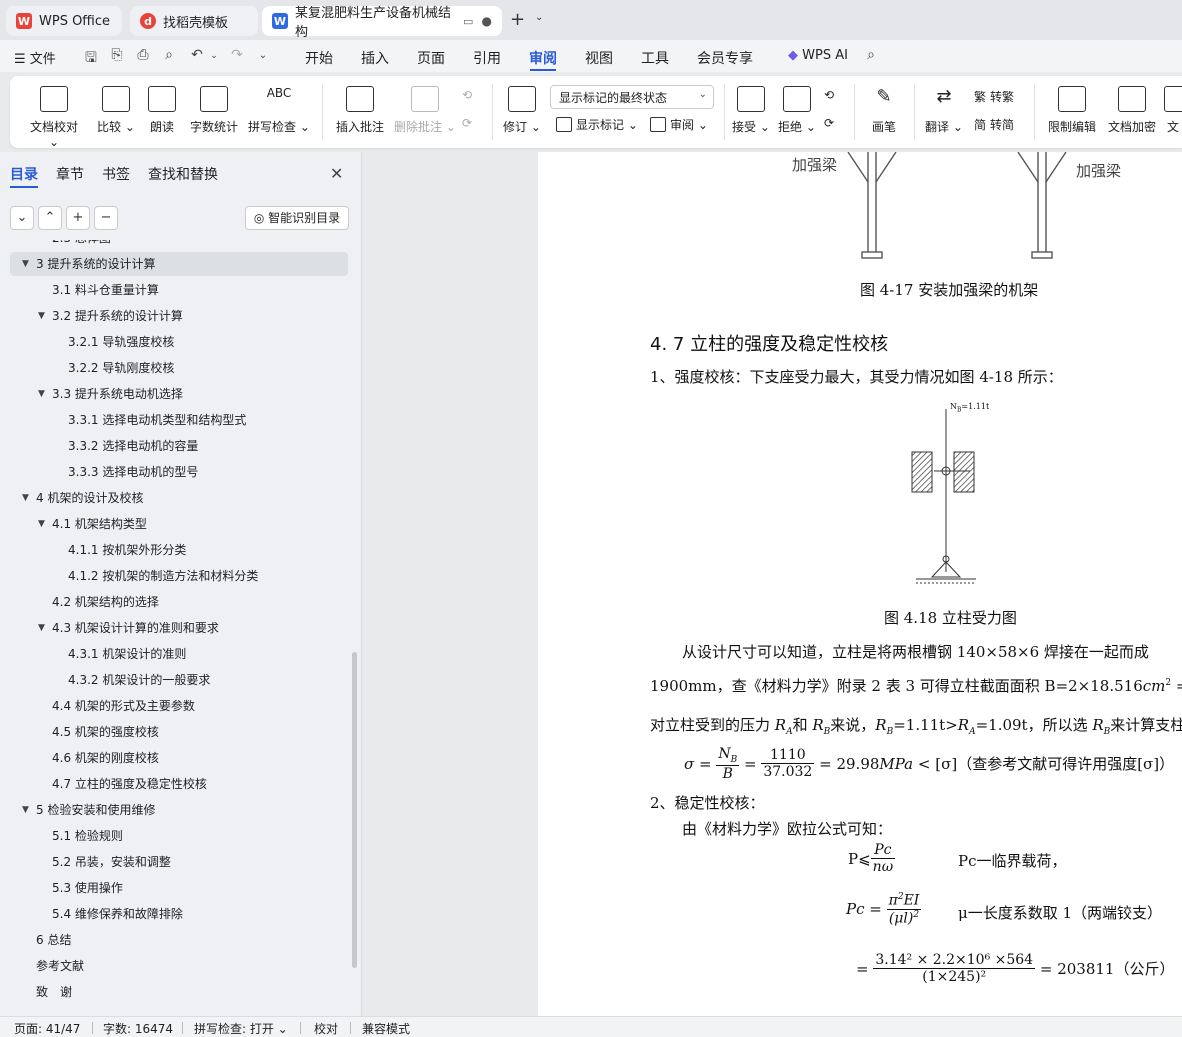 Image resolution: width=1182 pixels, height=1037 pixels. I want to click on monitor-icon: ▭, so click(468, 21).